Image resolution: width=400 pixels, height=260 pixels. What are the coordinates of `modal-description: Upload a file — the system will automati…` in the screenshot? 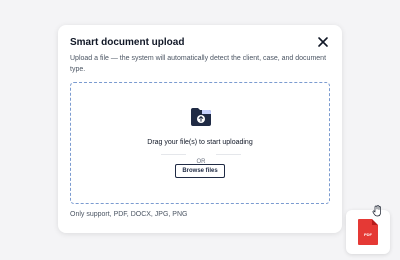 It's located at (198, 64).